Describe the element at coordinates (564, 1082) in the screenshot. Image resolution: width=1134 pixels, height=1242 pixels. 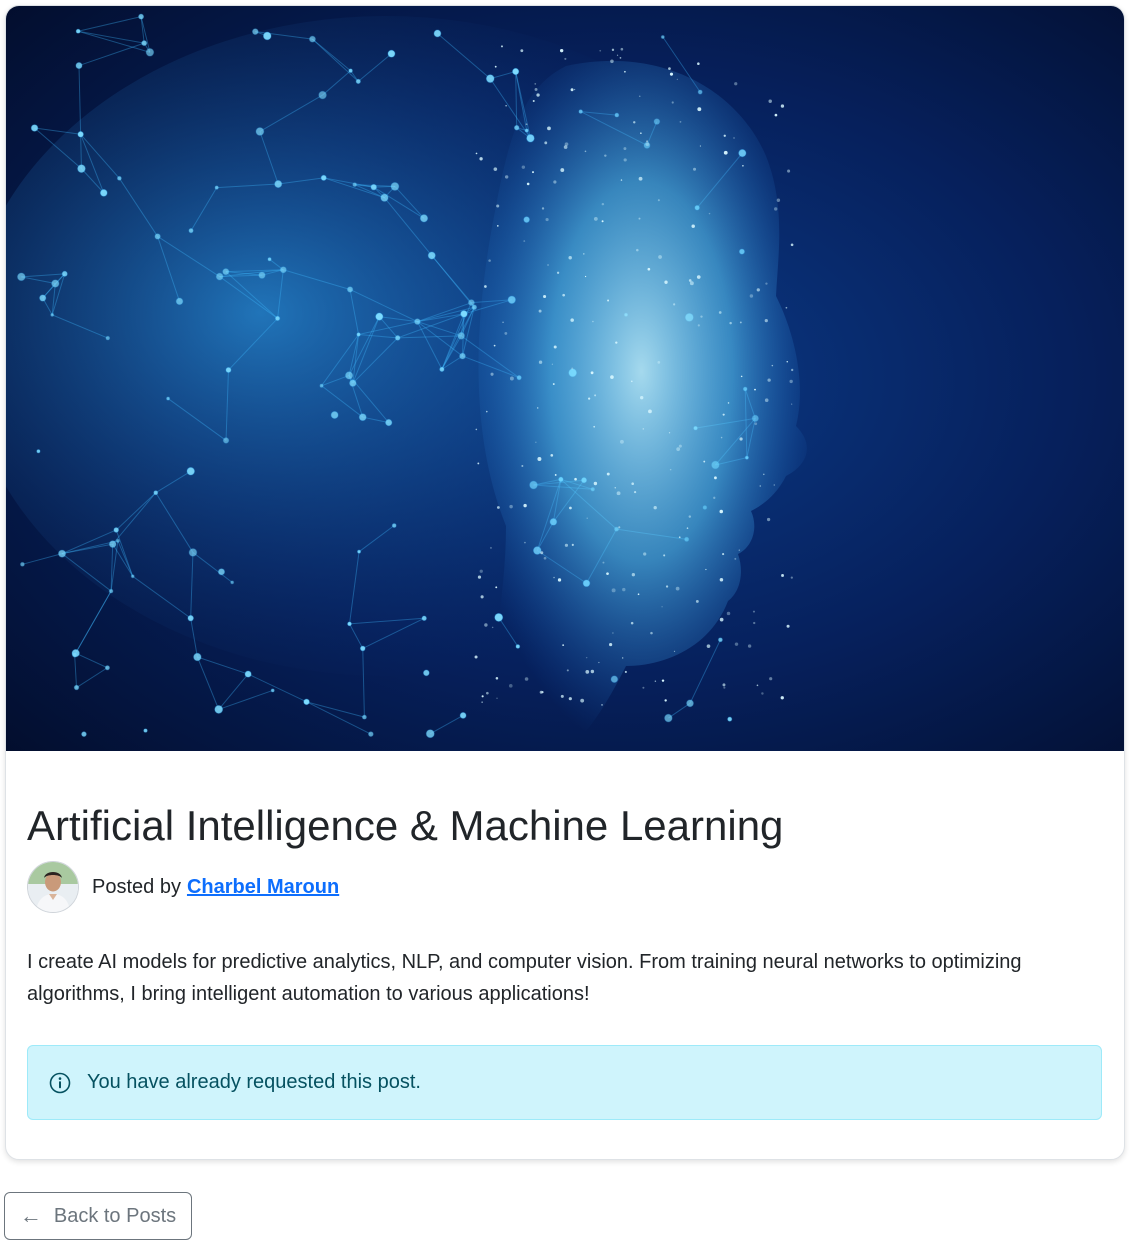
I see `already-requested-alert: You have already requested this post.` at that location.